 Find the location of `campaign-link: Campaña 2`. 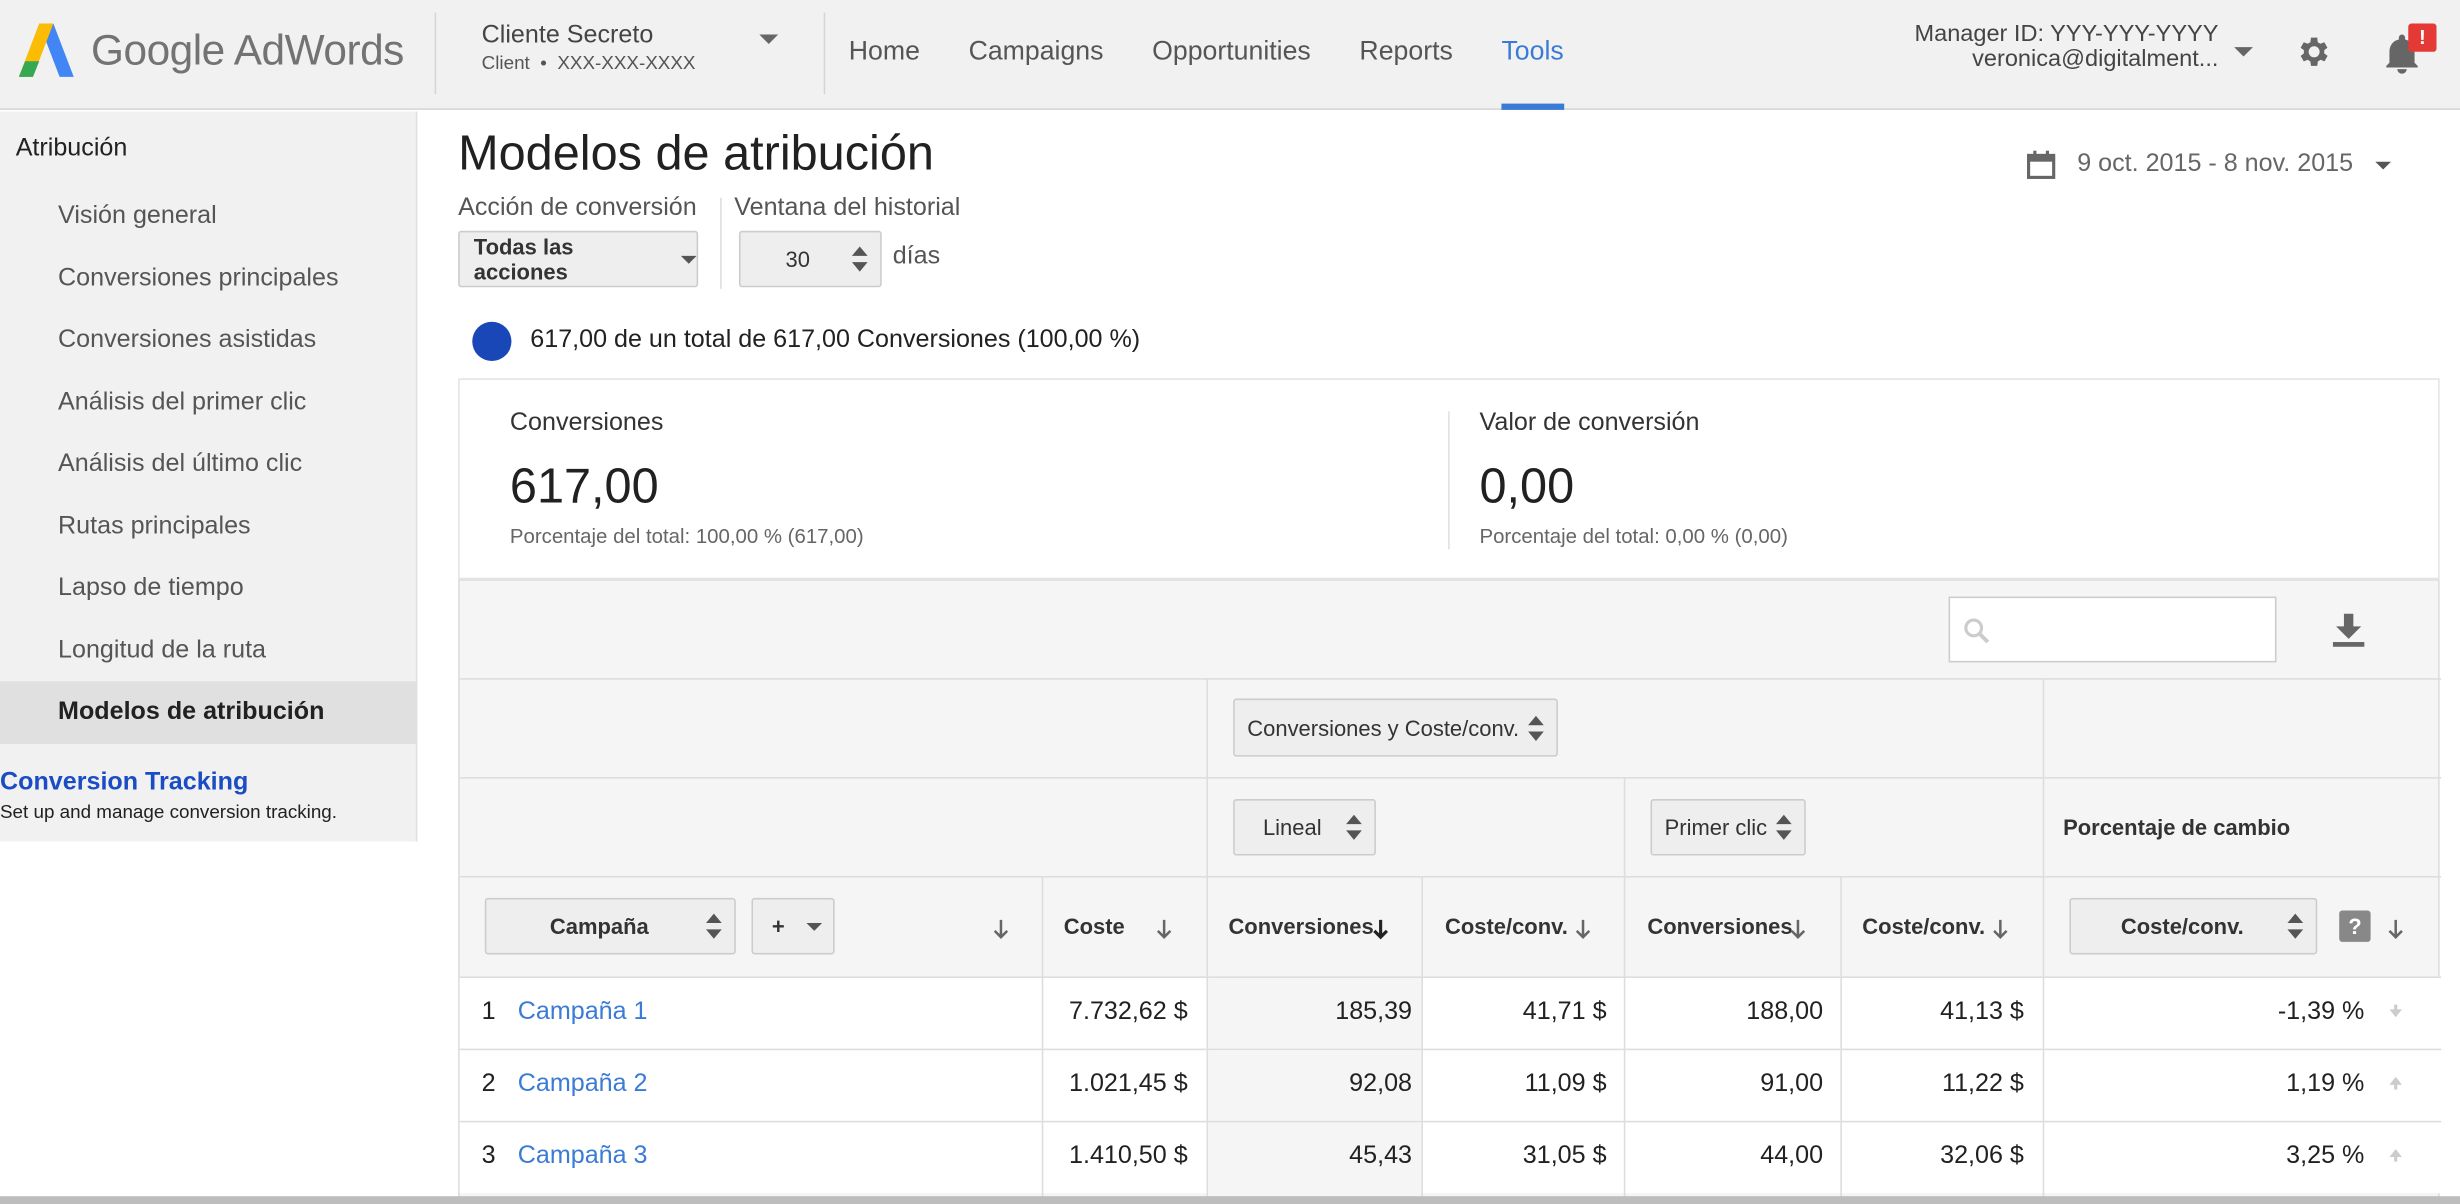

campaign-link: Campaña 2 is located at coordinates (583, 1085).